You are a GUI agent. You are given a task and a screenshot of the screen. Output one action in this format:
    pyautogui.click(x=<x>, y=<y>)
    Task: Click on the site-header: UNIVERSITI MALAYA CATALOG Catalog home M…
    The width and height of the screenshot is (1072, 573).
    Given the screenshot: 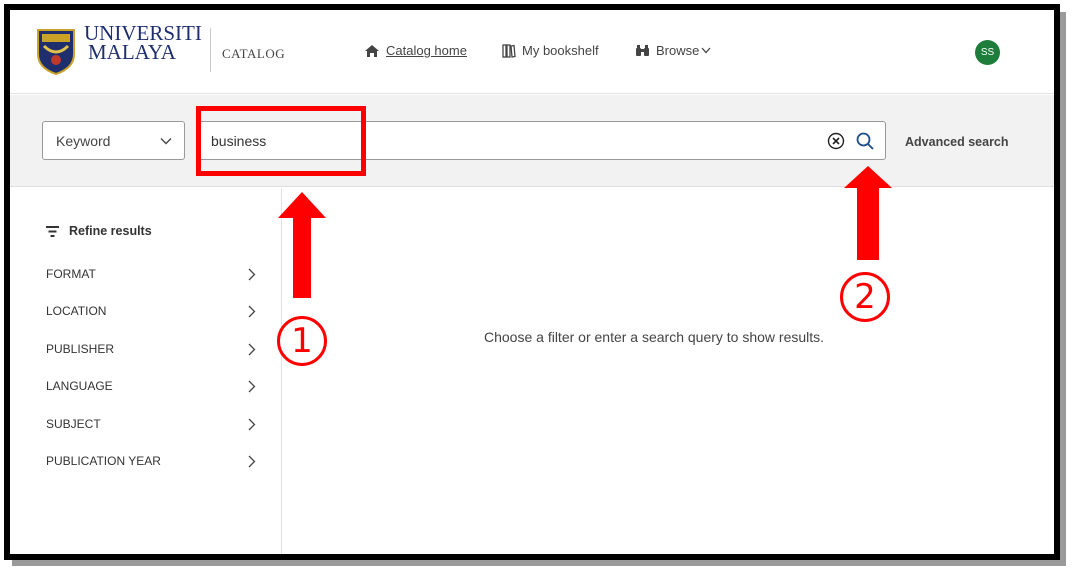 What is the action you would take?
    pyautogui.click(x=532, y=52)
    